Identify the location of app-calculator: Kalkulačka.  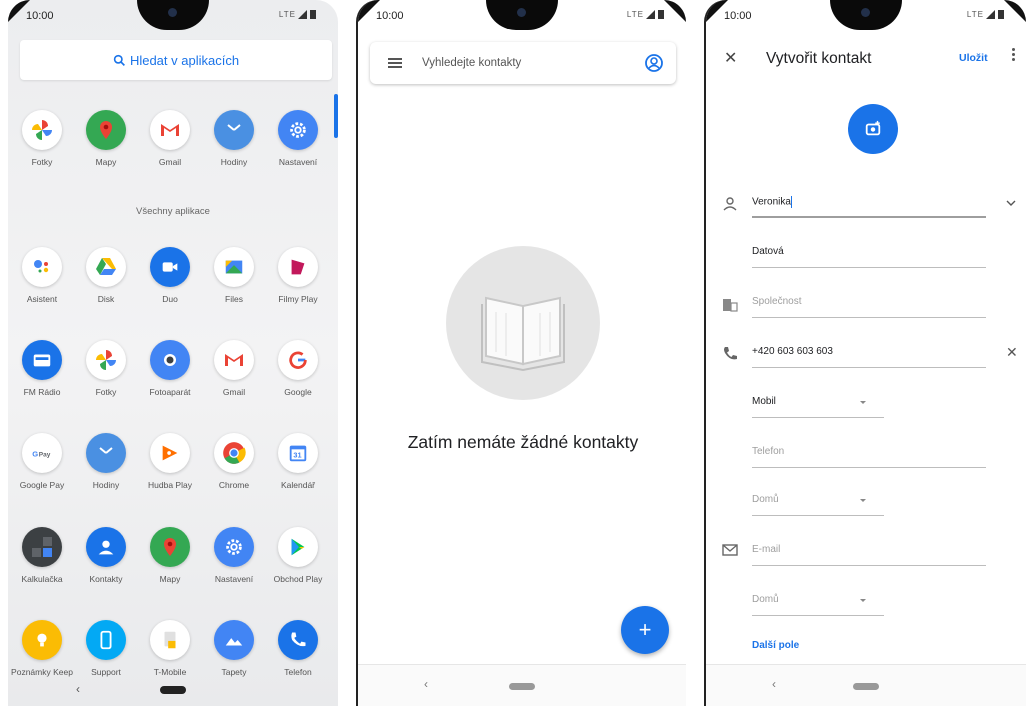
(42, 555).